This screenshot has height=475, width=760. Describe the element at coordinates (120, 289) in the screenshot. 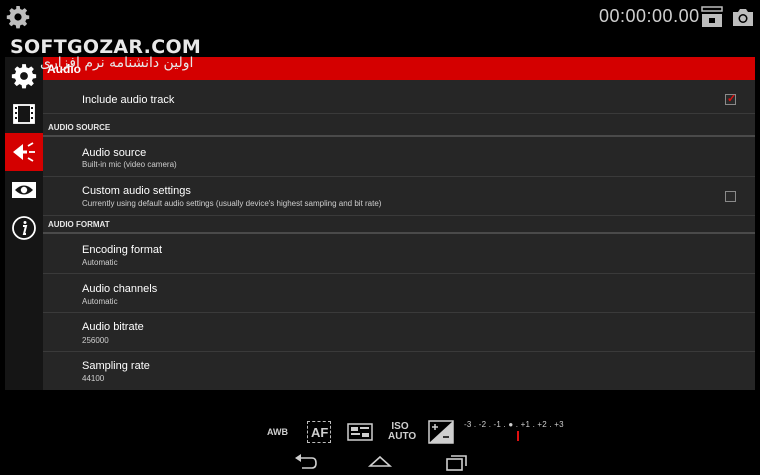

I see `audio-channels-label: Audio channels` at that location.